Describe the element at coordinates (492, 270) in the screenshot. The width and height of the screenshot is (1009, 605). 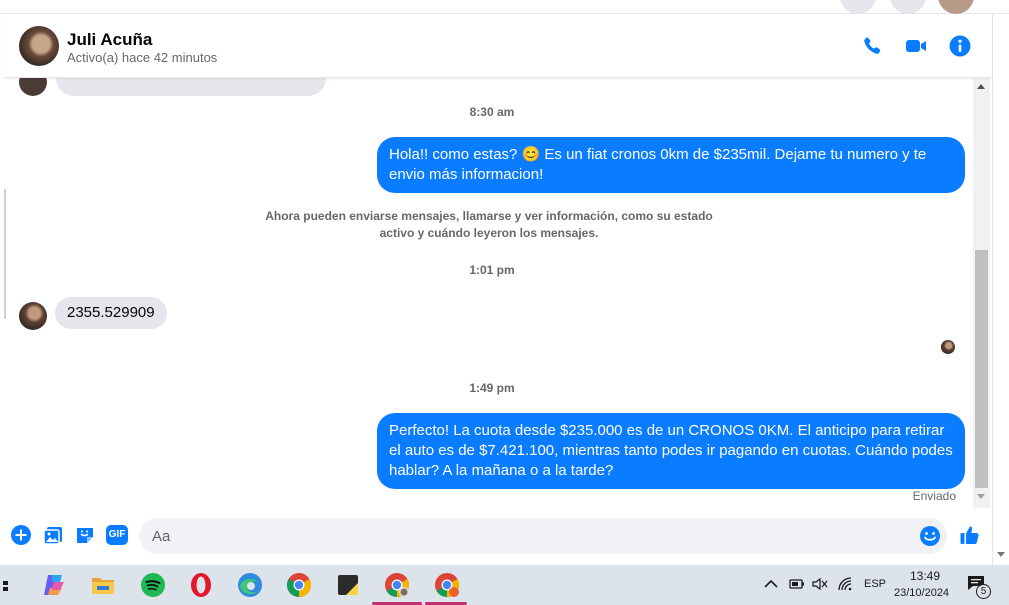
I see `timestamp: 1:01 pm` at that location.